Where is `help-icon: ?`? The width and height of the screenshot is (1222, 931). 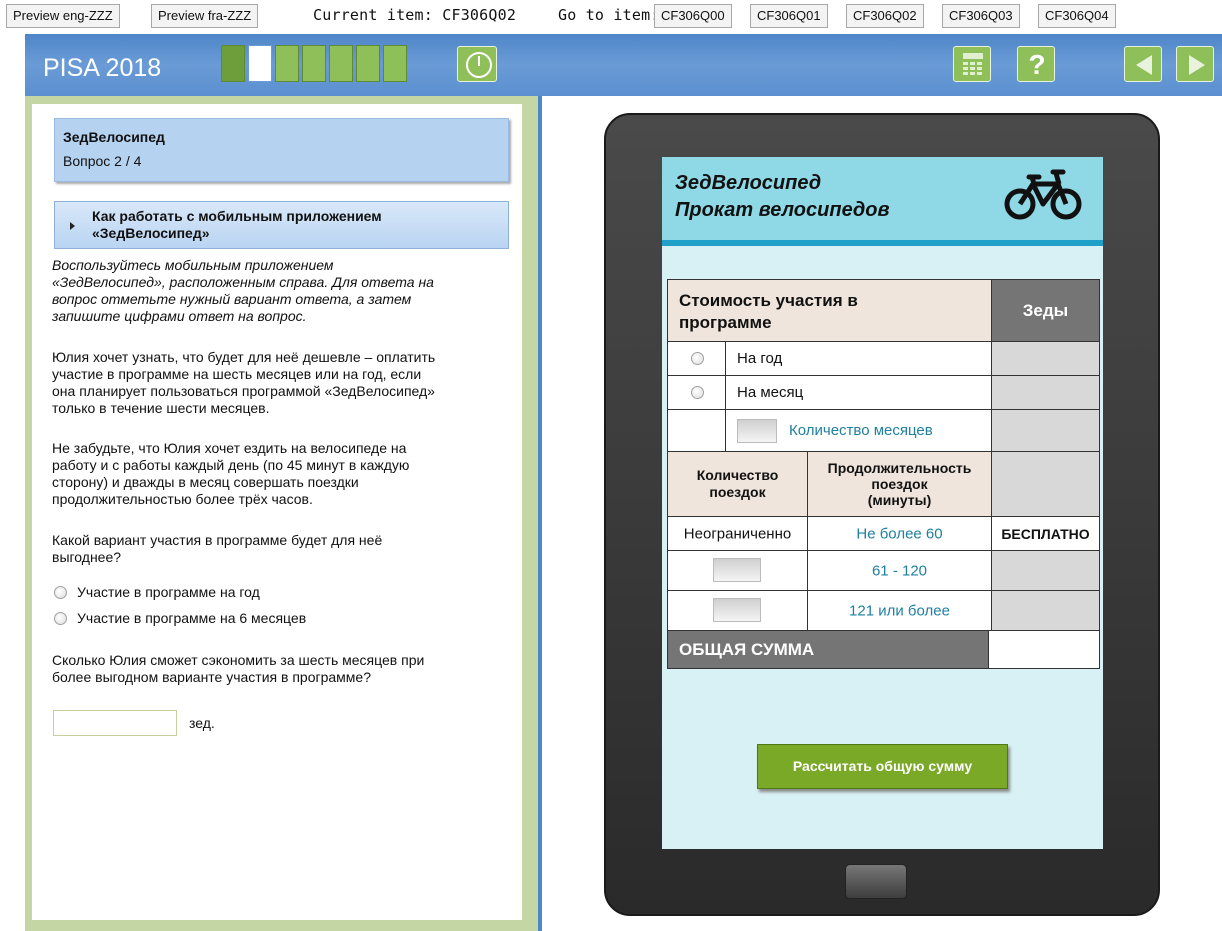 help-icon: ? is located at coordinates (1036, 64).